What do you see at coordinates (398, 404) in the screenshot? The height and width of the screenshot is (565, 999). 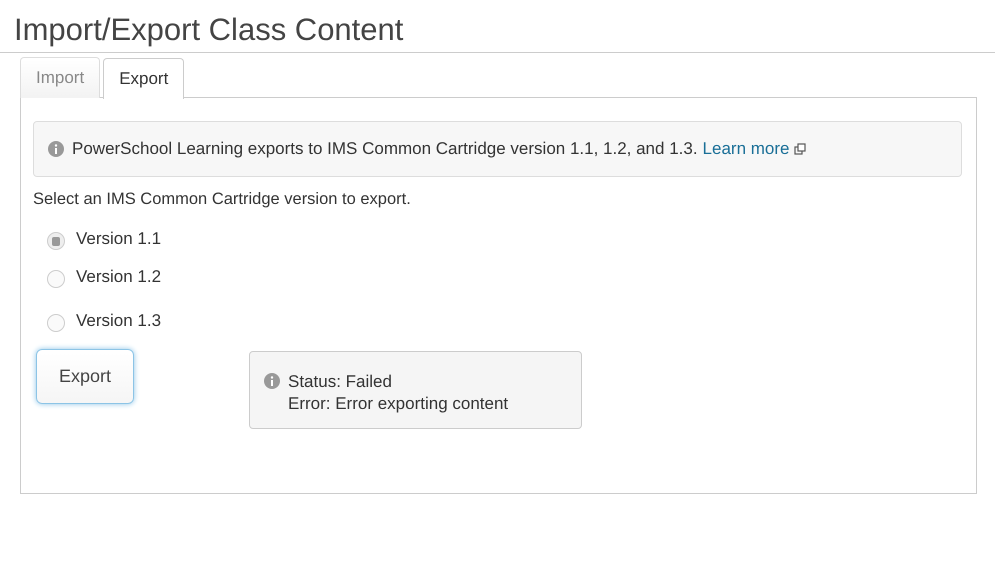 I see `status-text: Error: Error exporting content` at bounding box center [398, 404].